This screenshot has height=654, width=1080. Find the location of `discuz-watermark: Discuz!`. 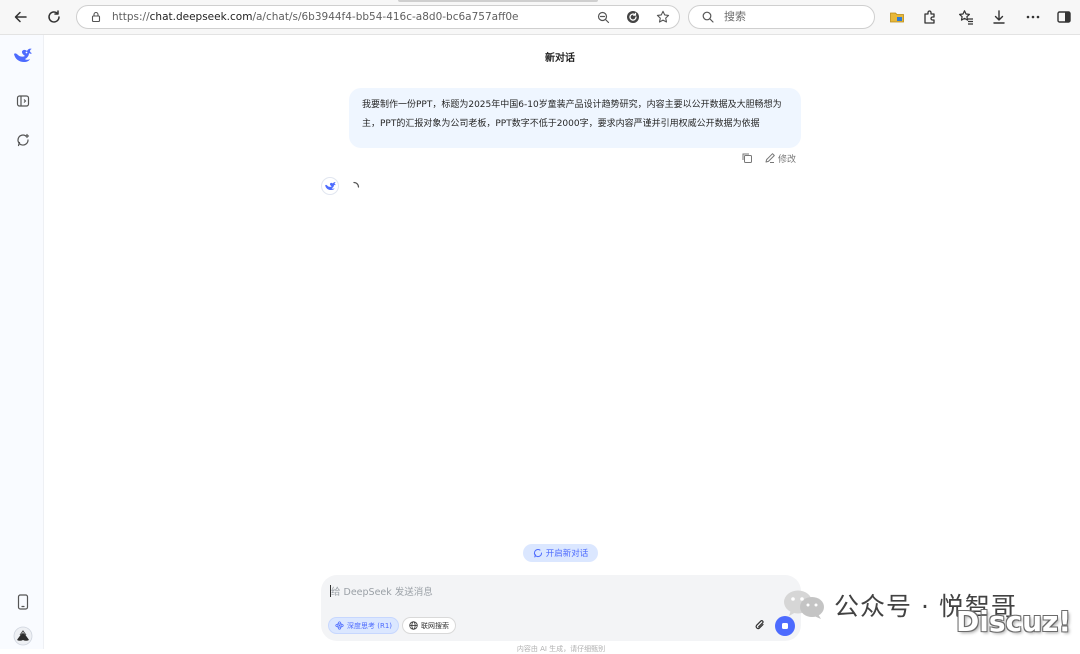

discuz-watermark: Discuz! is located at coordinates (1014, 621).